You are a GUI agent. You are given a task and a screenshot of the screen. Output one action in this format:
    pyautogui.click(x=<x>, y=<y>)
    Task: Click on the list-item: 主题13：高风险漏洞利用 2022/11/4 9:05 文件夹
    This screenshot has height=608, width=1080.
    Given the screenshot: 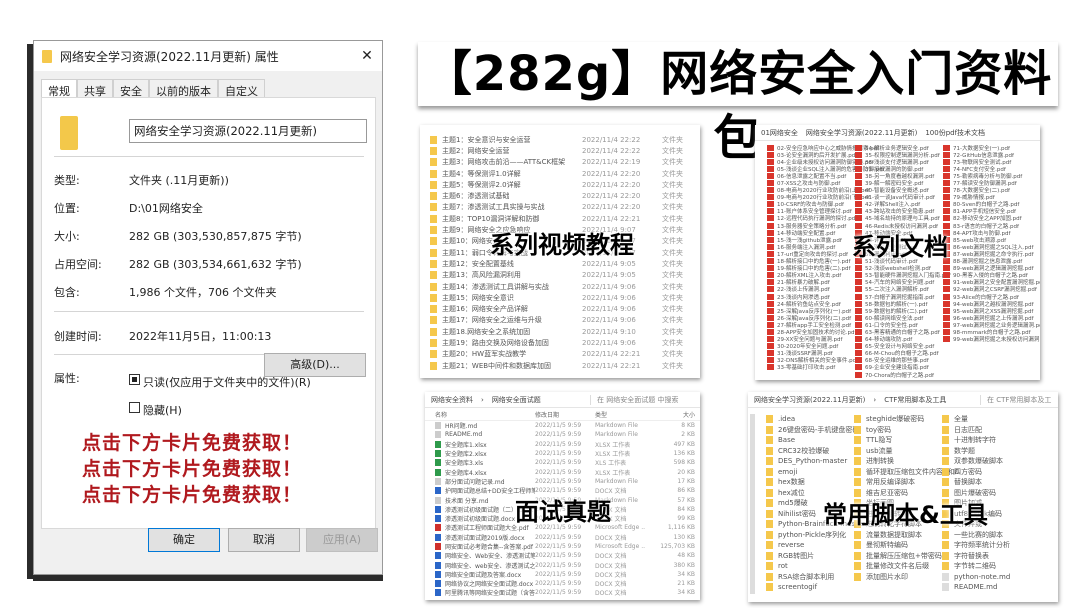 What is the action you would take?
    pyautogui.click(x=565, y=275)
    